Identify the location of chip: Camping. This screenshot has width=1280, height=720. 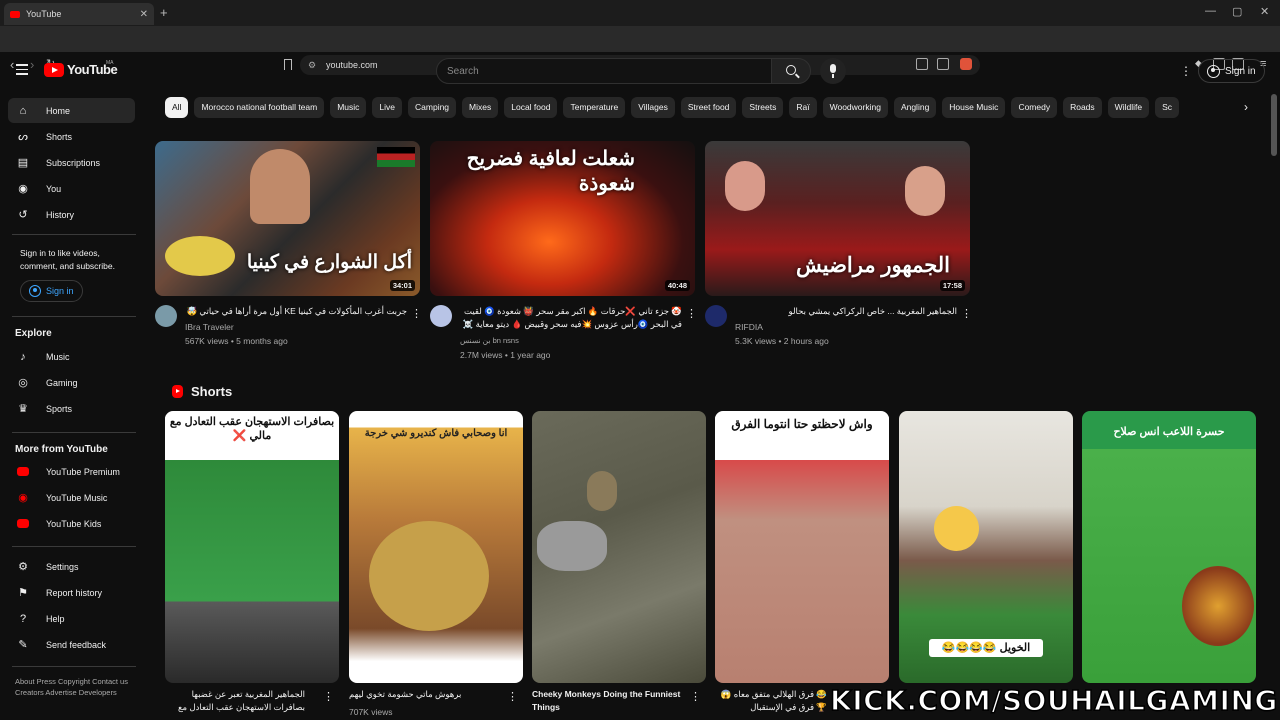
(432, 107).